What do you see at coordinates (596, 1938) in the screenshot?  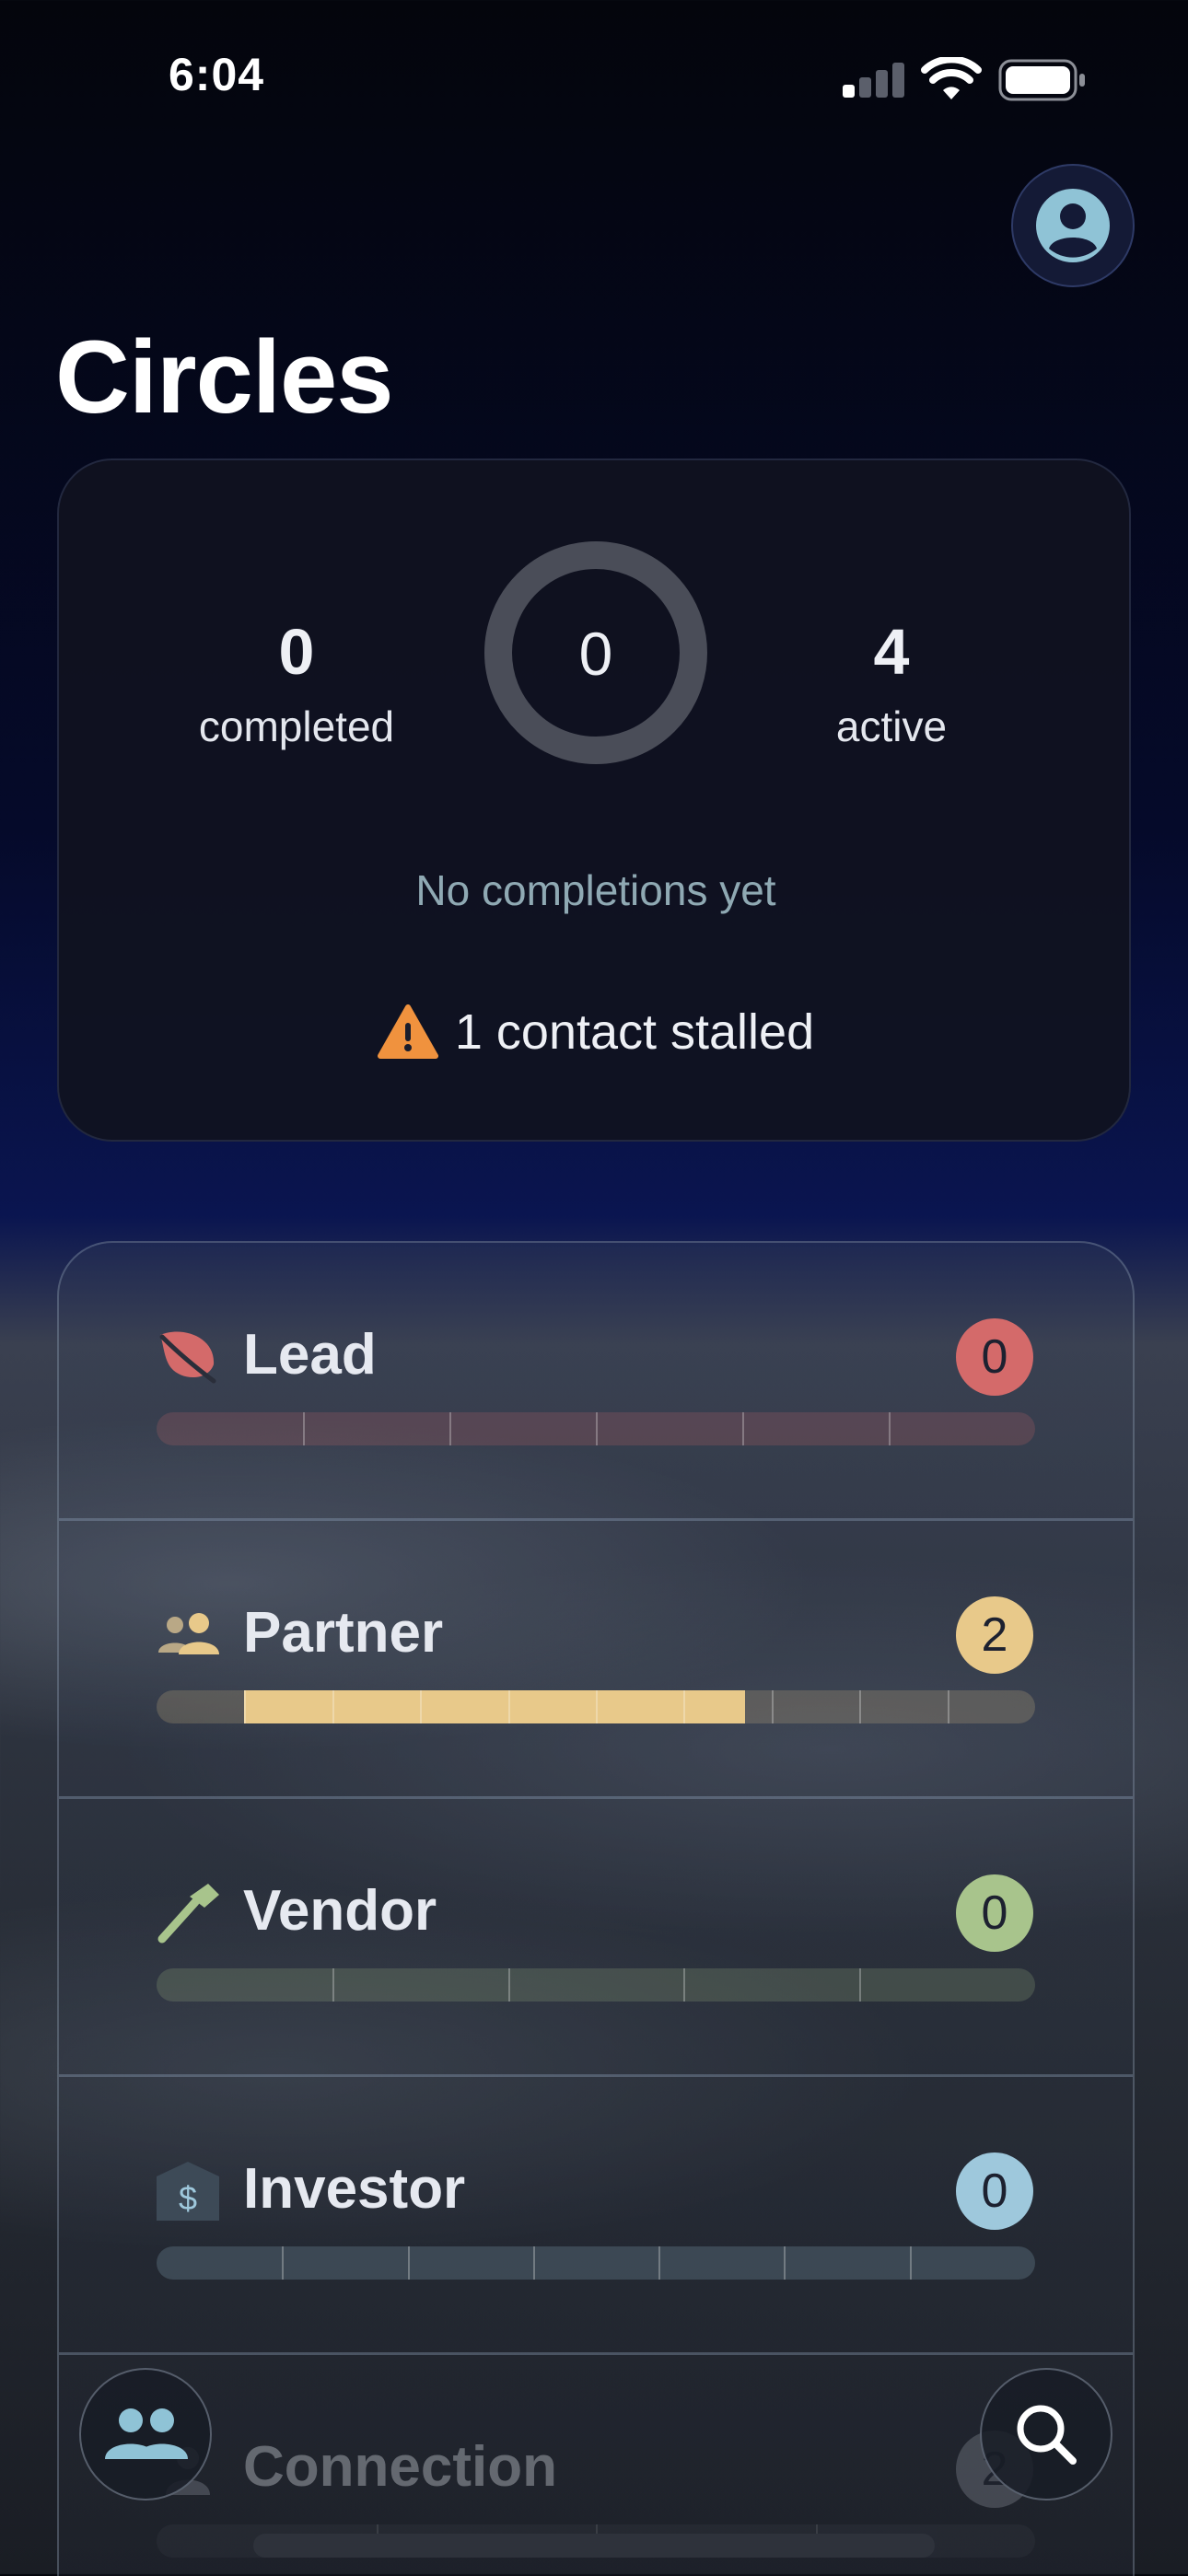 I see `circle-row-vendor: Vendor 0` at bounding box center [596, 1938].